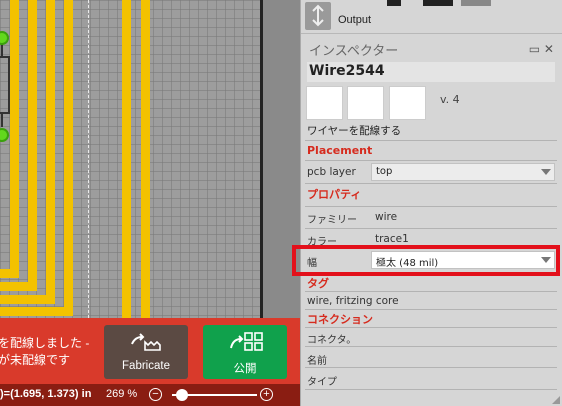 This screenshot has height=406, width=562. I want to click on resize-grip-icon, so click(556, 400).